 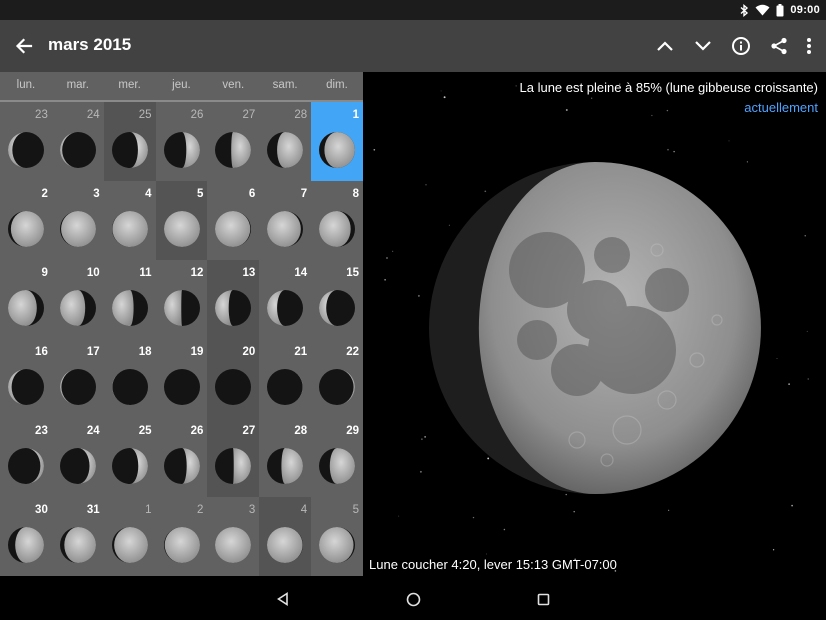 I want to click on nav-back-button, so click(x=283, y=599).